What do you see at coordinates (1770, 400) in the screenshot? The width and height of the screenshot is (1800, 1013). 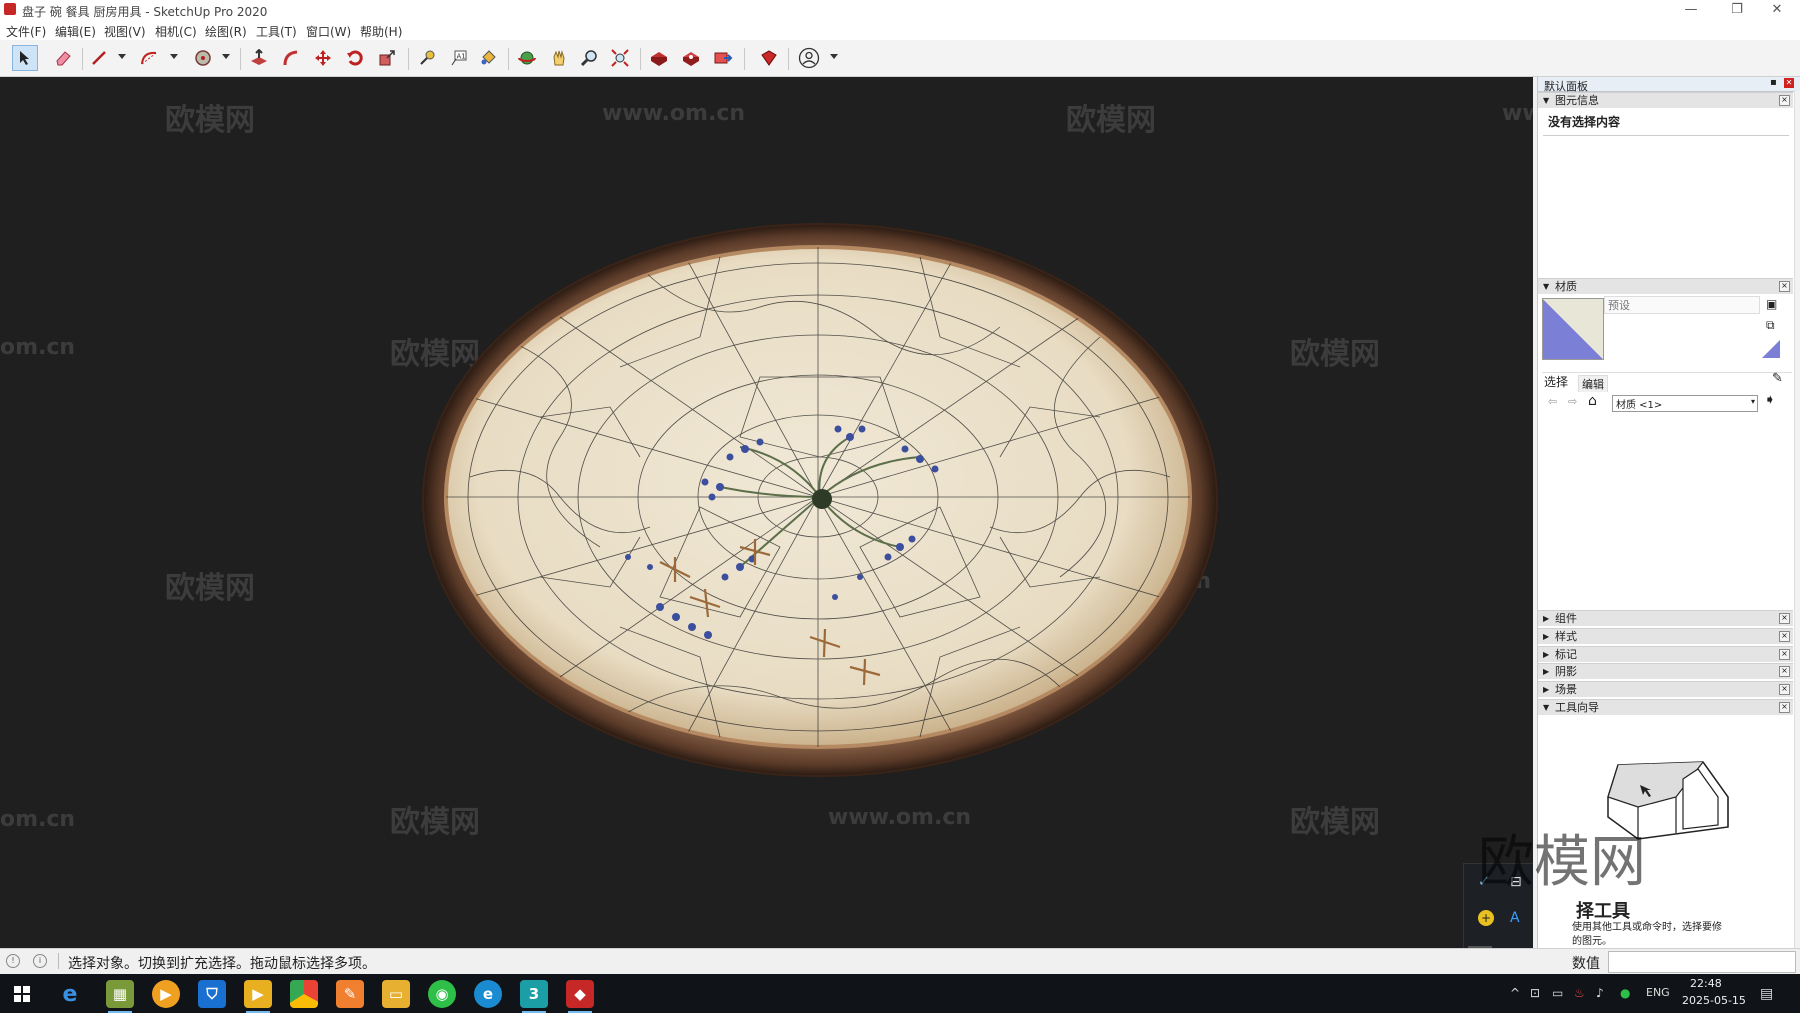 I see `details-arrow-icon: ➧` at bounding box center [1770, 400].